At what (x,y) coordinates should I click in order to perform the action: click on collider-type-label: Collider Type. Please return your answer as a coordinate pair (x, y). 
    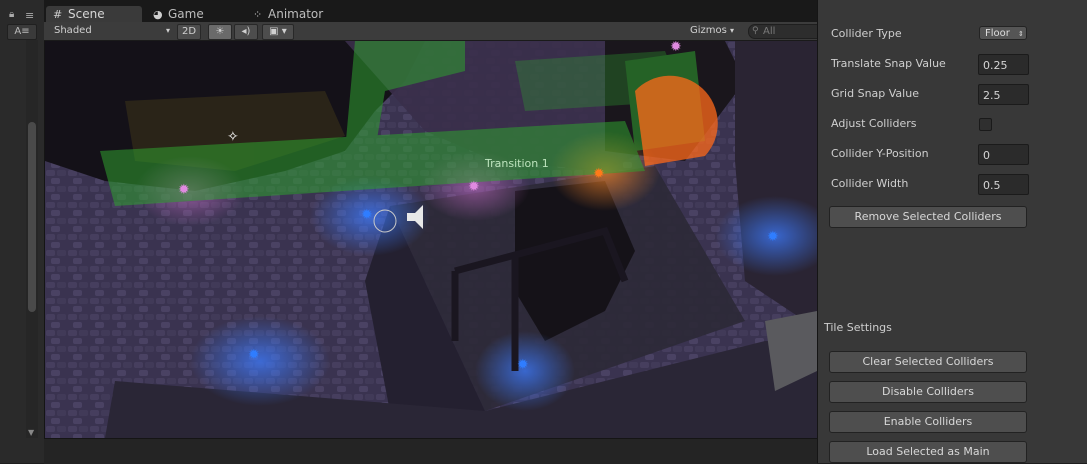
    Looking at the image, I should click on (866, 33).